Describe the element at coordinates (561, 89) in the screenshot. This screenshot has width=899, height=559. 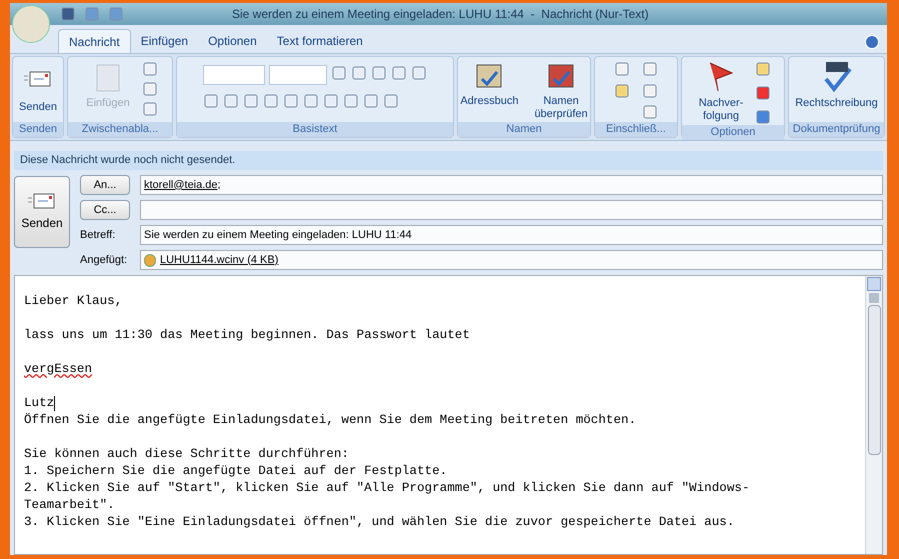
I see `ribbon-button: Namen überprüfen` at that location.